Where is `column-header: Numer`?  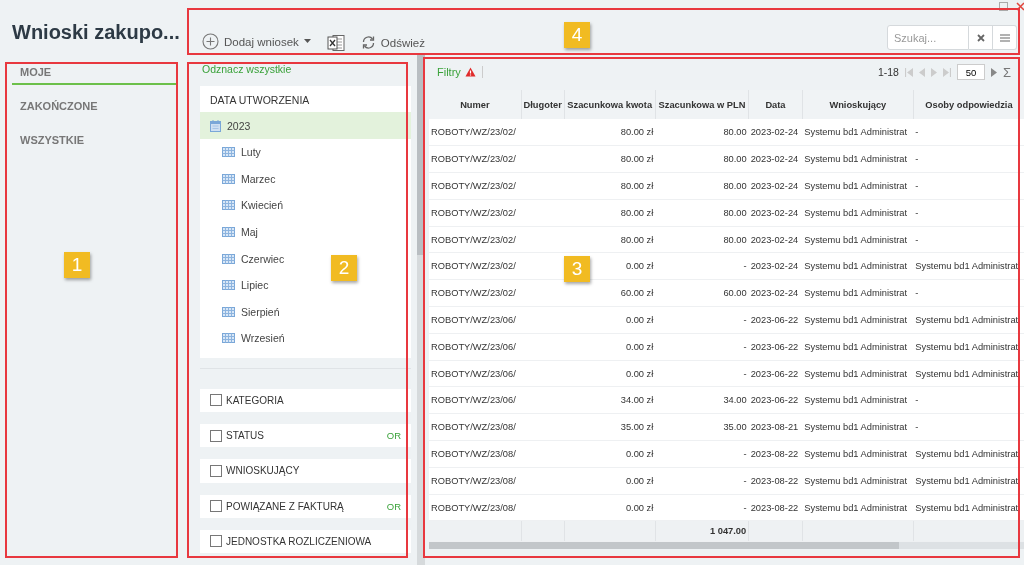
column-header: Numer is located at coordinates (475, 104).